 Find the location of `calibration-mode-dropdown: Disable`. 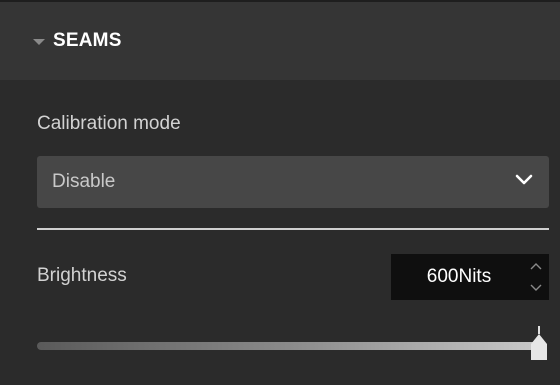

calibration-mode-dropdown: Disable is located at coordinates (293, 182).